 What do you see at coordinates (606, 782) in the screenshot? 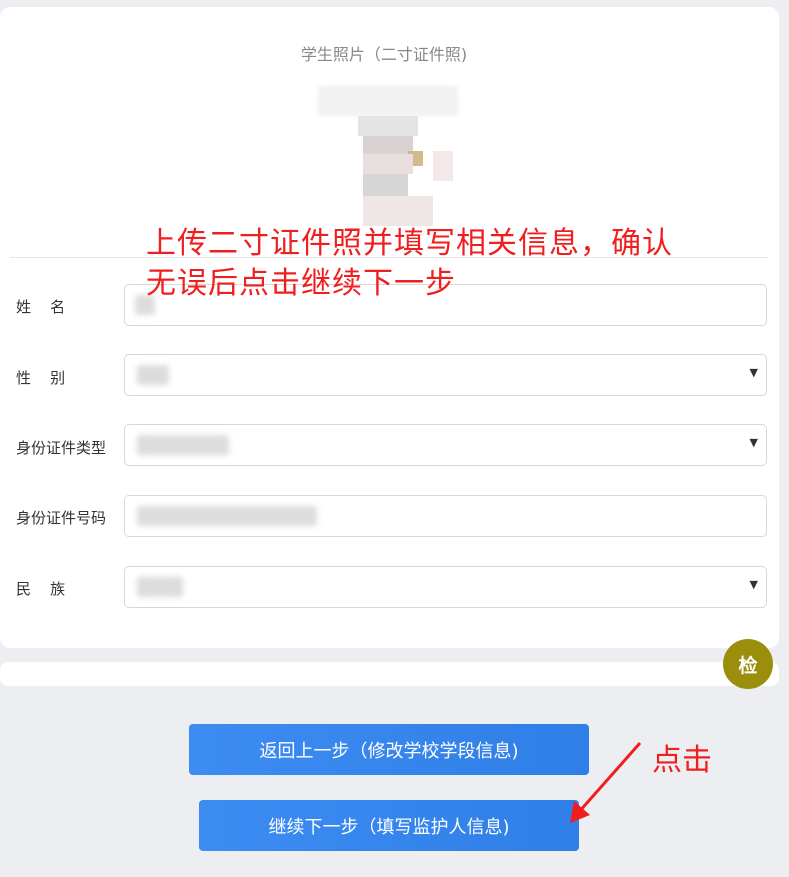
I see `arrow-icon` at bounding box center [606, 782].